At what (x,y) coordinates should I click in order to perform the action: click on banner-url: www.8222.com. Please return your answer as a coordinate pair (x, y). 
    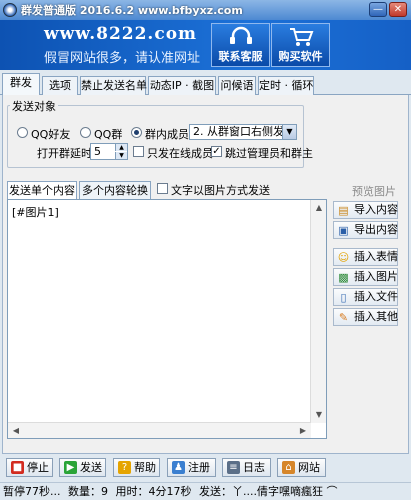
    Looking at the image, I should click on (120, 34).